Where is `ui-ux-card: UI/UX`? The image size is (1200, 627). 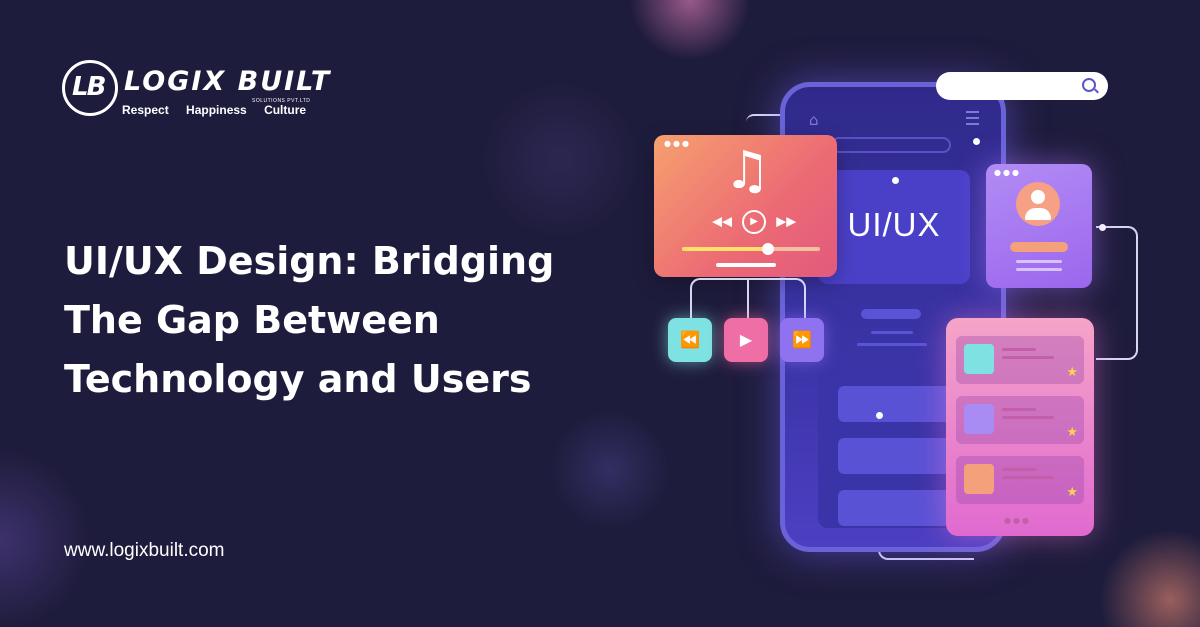
ui-ux-card: UI/UX is located at coordinates (894, 227).